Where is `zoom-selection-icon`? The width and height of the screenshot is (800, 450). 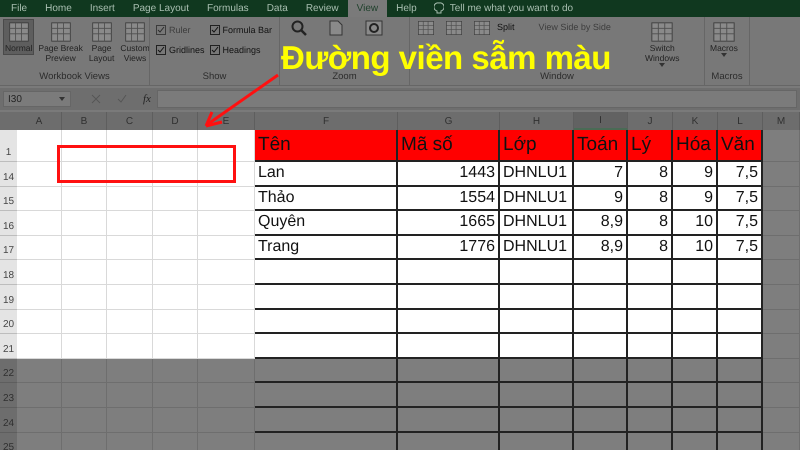
zoom-selection-icon is located at coordinates (374, 28).